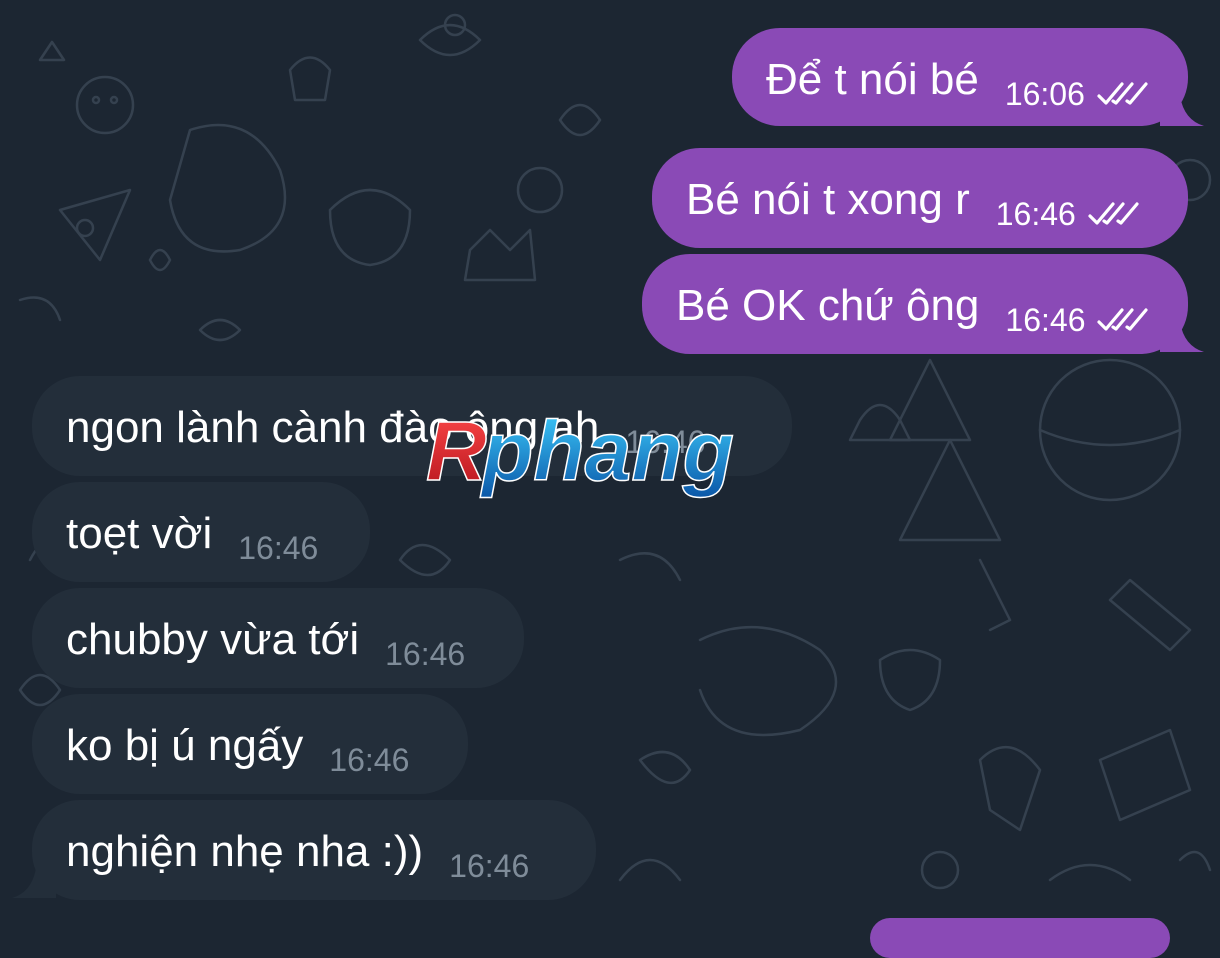 This screenshot has width=1220, height=958. I want to click on outgoing-message: Bé nói t xong r 16:46, so click(920, 198).